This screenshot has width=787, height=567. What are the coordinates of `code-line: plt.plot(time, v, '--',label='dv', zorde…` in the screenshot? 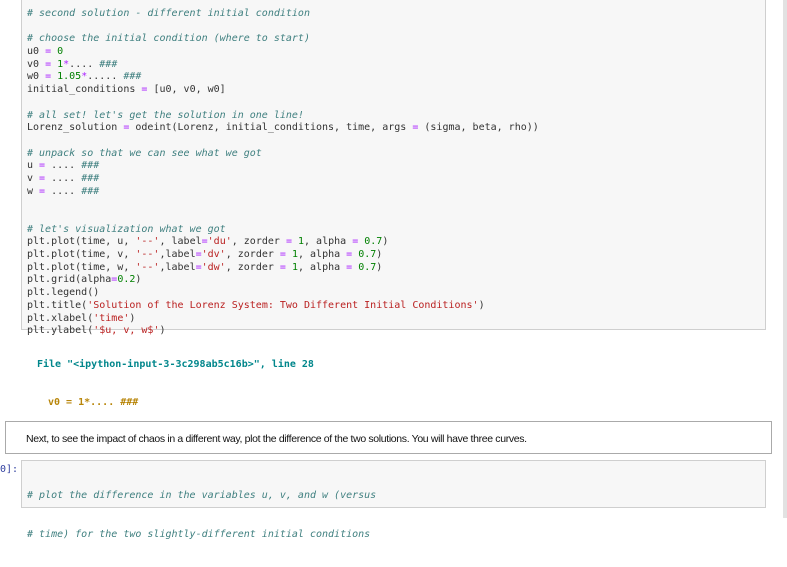 It's located at (396, 255).